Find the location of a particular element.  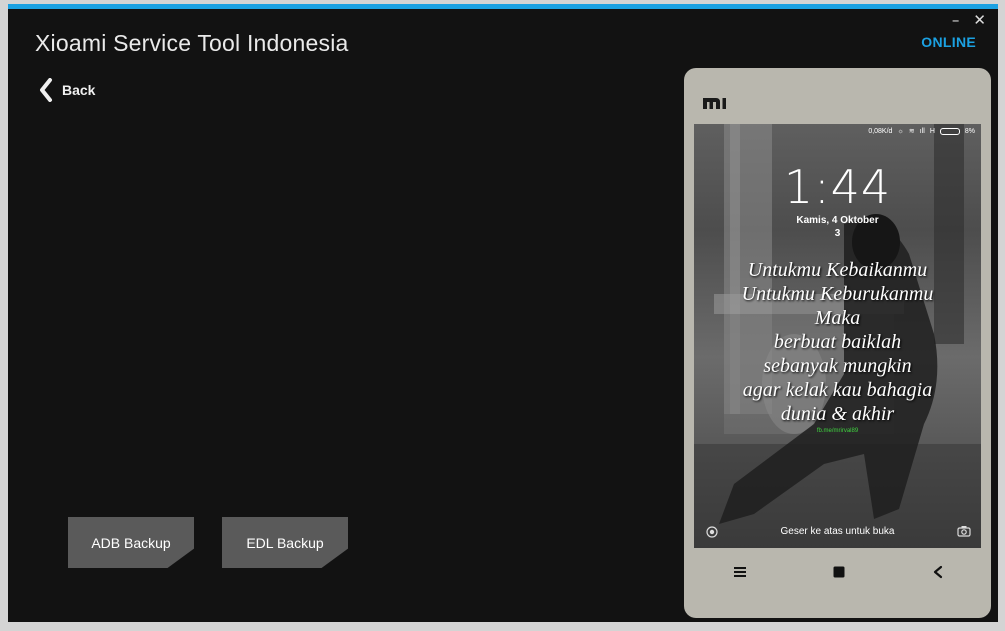

menu-icon is located at coordinates (740, 572).